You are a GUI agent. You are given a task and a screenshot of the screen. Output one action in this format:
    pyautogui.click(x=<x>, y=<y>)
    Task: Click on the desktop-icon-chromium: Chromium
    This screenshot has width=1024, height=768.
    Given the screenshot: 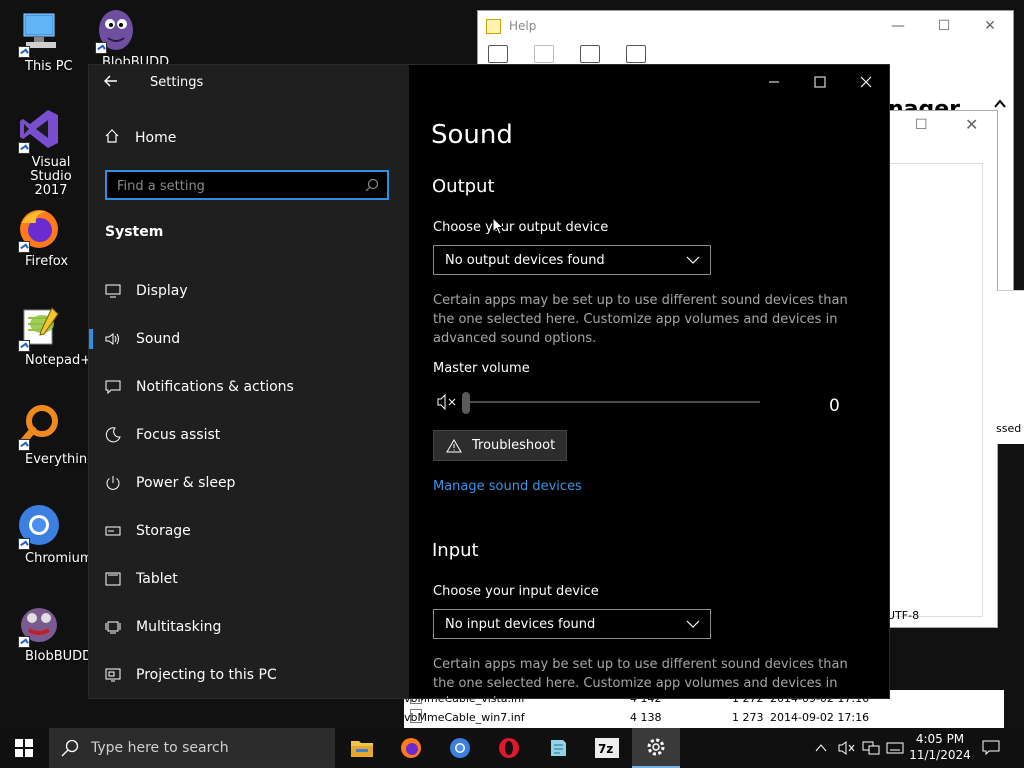 What is the action you would take?
    pyautogui.click(x=47, y=534)
    